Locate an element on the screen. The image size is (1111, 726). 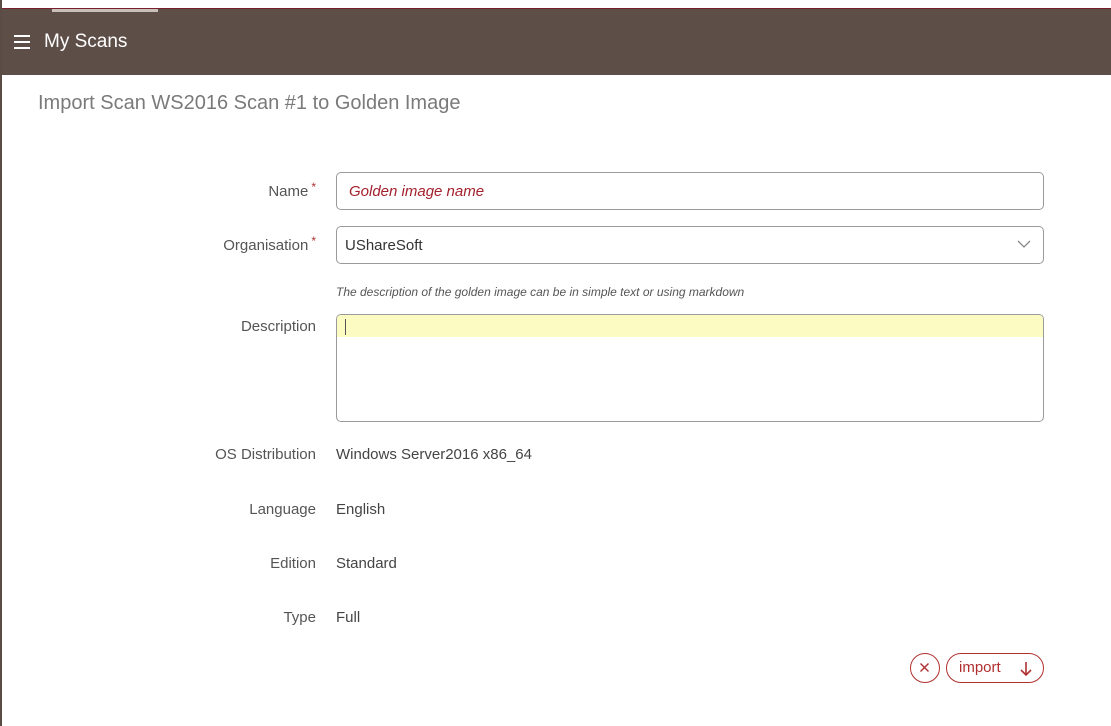
current-line-highlight is located at coordinates (690, 326).